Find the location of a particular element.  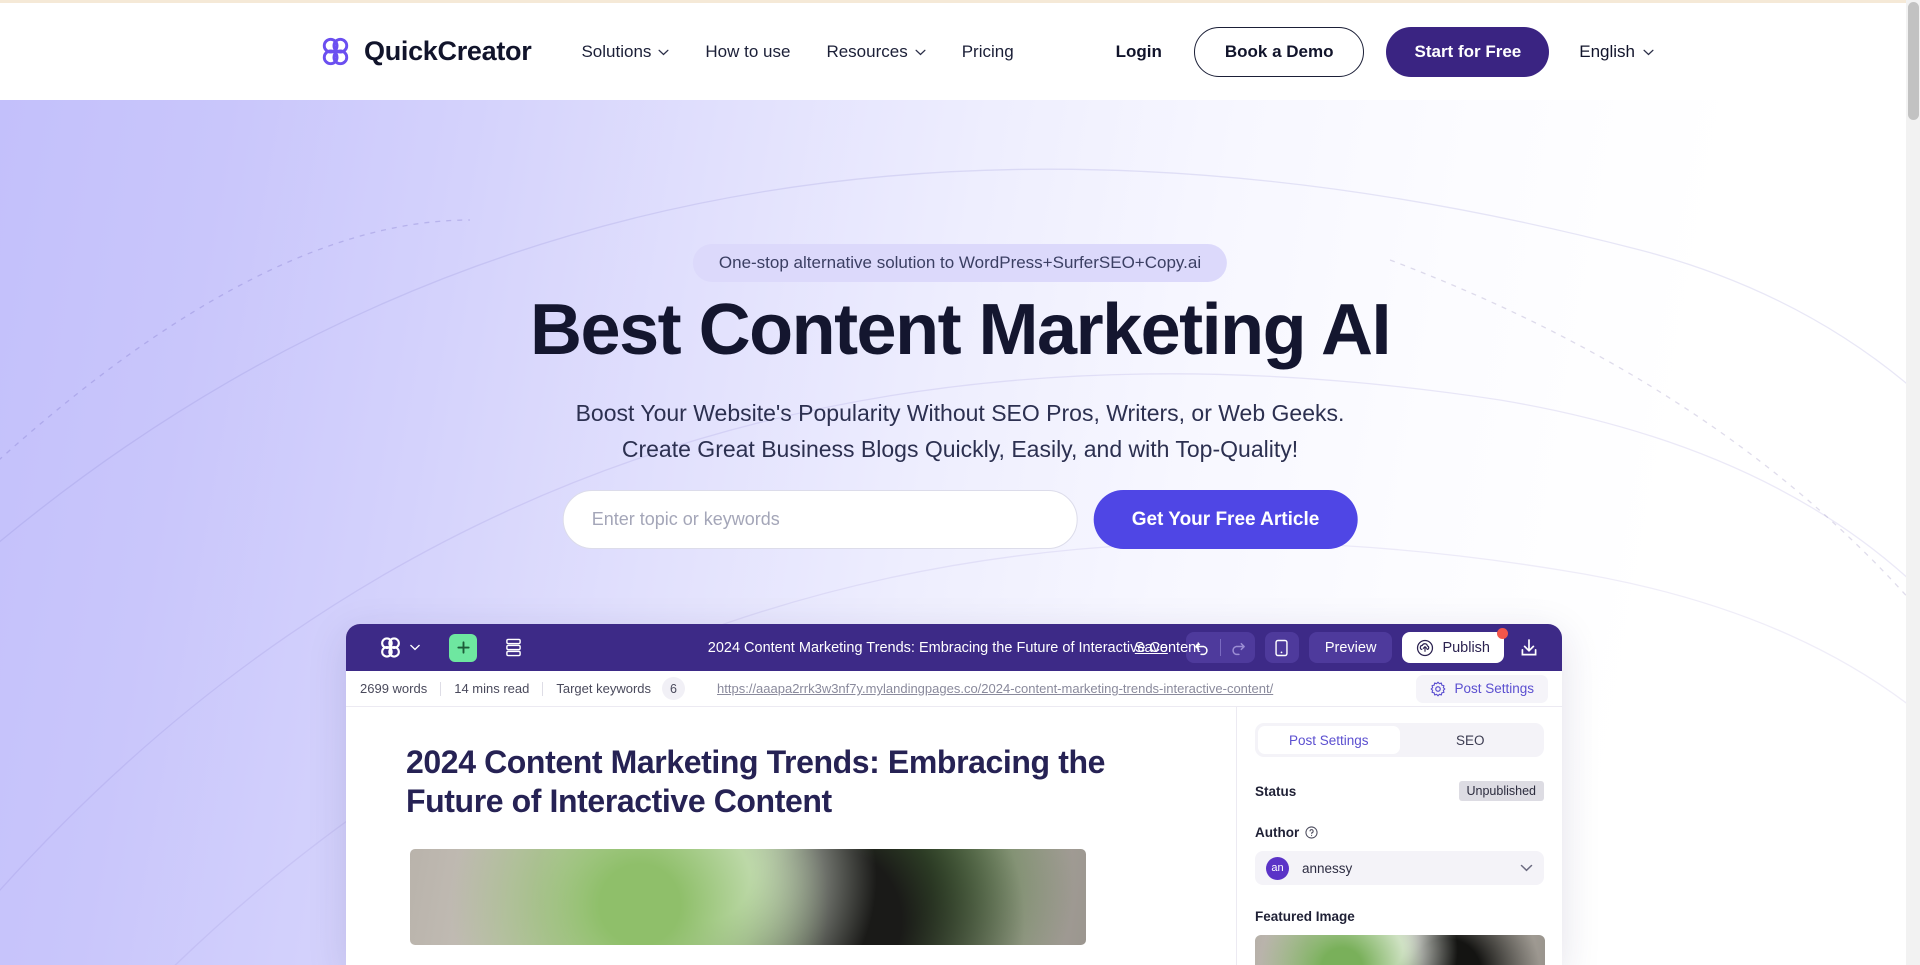

plus-icon is located at coordinates (463, 647).